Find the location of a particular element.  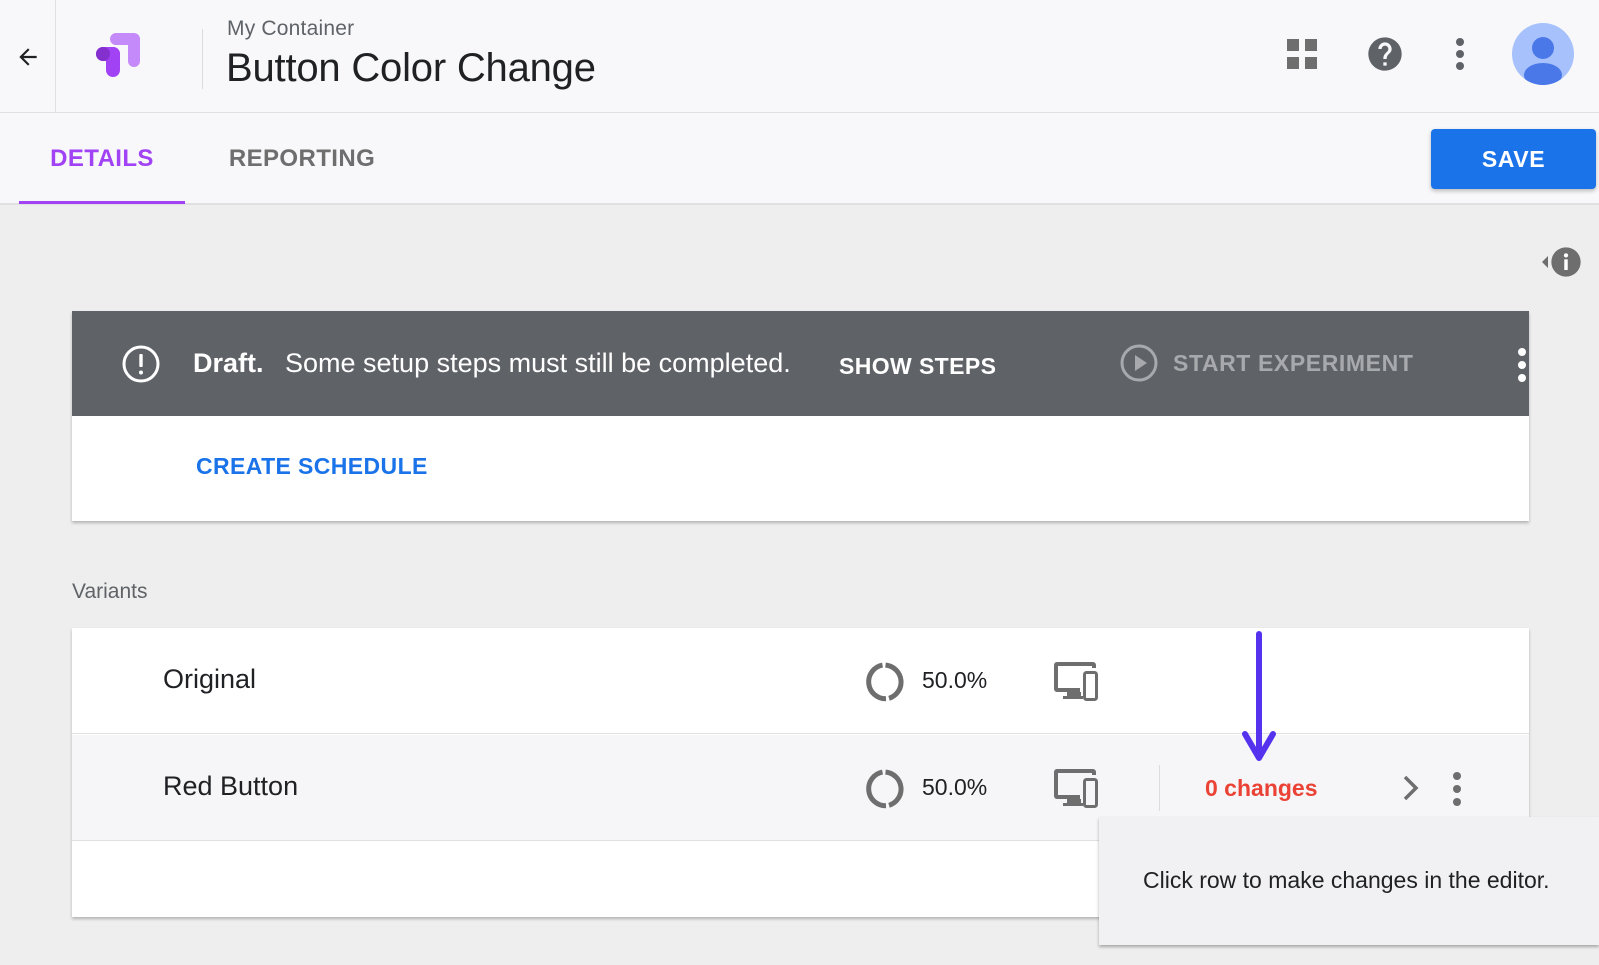

annotation-arrow-icon is located at coordinates (1259, 696).